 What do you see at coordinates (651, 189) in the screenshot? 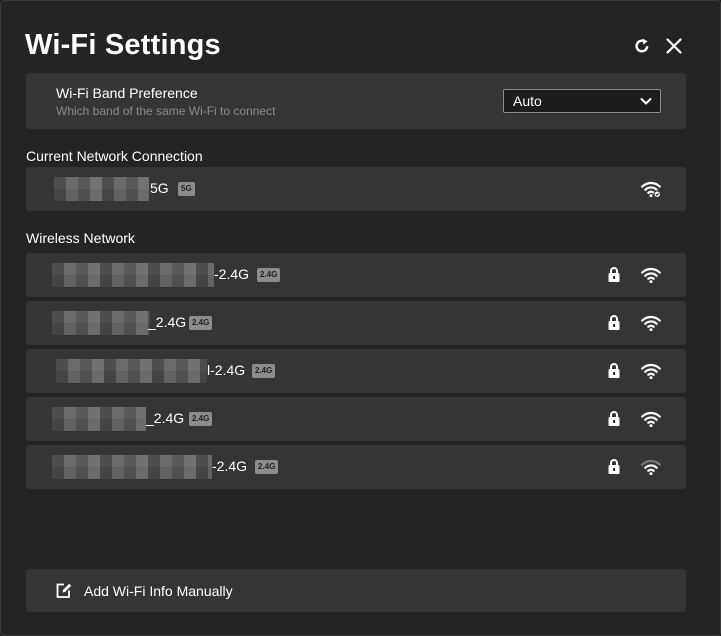
I see `wifi-connected-icon` at bounding box center [651, 189].